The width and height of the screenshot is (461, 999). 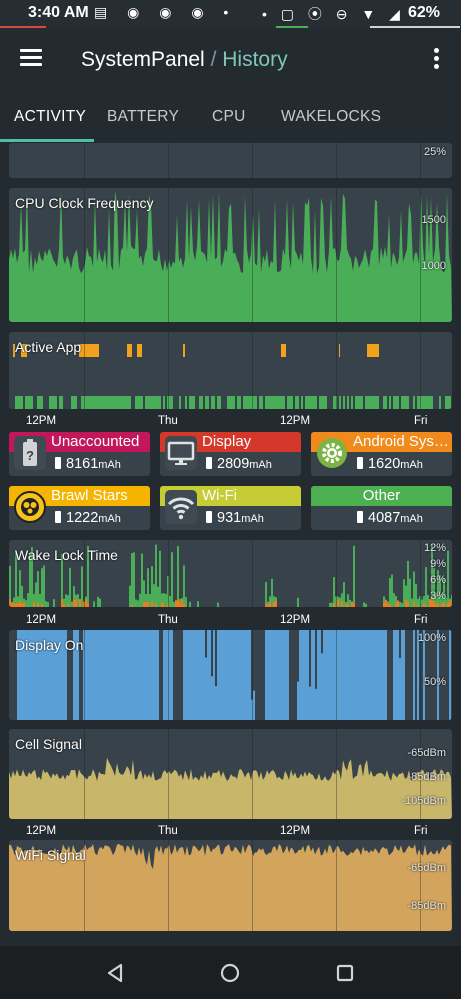 I want to click on wakelock-y-label: 9%, so click(x=438, y=564).